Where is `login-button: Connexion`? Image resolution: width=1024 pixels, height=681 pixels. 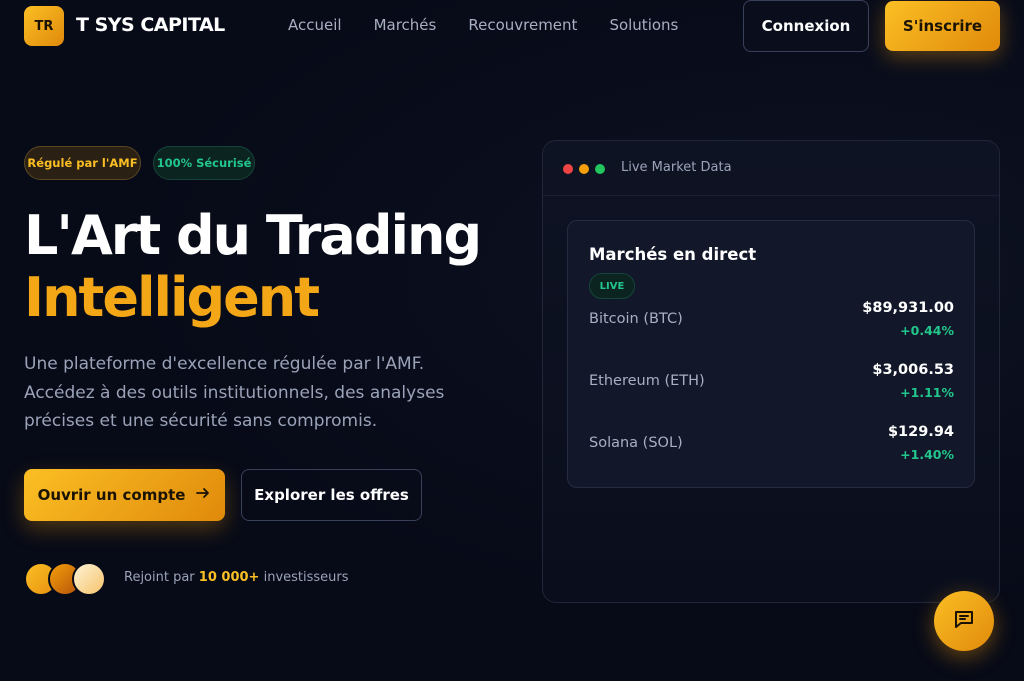 login-button: Connexion is located at coordinates (806, 26).